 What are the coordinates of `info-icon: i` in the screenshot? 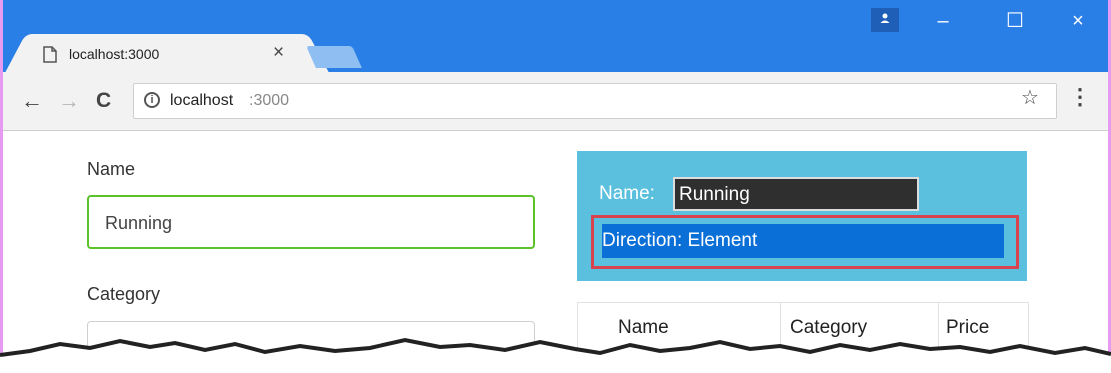 It's located at (152, 100).